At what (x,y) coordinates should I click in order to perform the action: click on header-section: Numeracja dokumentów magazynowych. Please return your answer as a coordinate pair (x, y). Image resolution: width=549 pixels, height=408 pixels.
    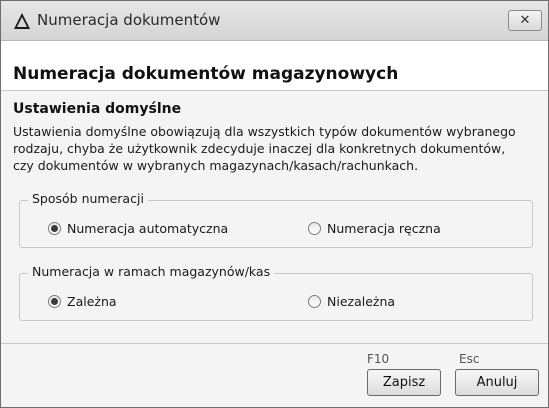
    Looking at the image, I should click on (274, 66).